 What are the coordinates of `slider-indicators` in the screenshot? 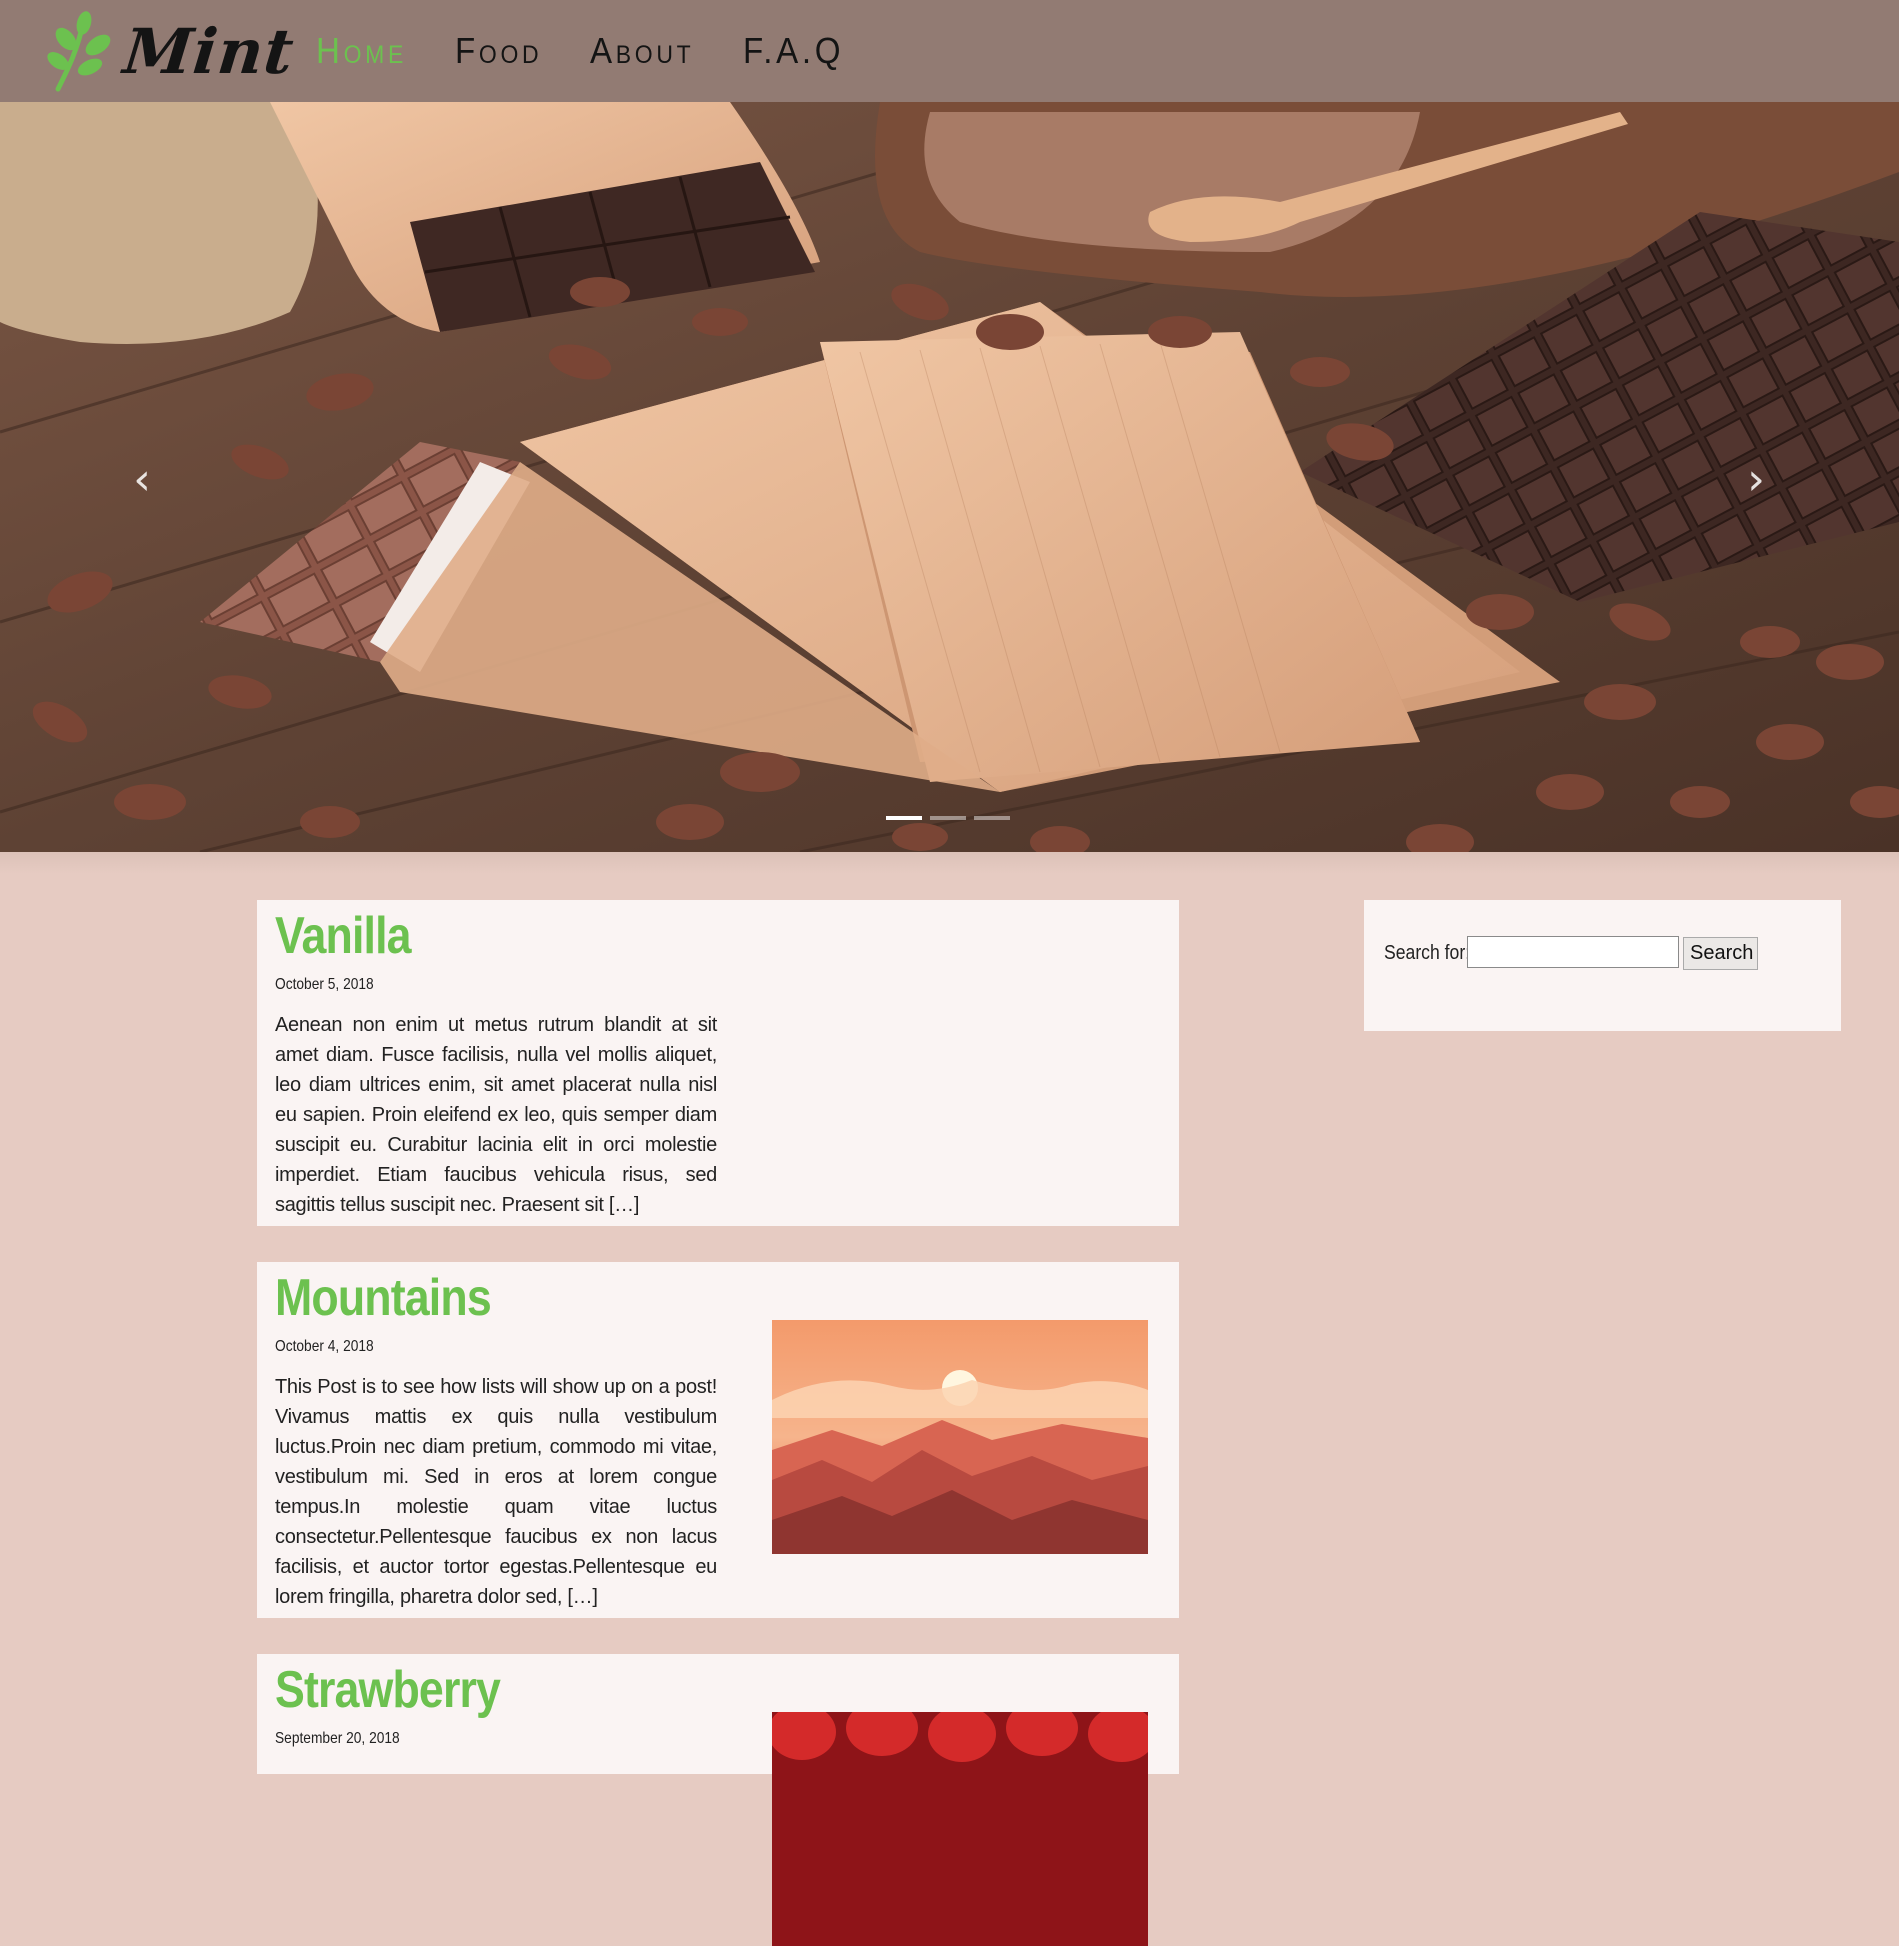 It's located at (948, 818).